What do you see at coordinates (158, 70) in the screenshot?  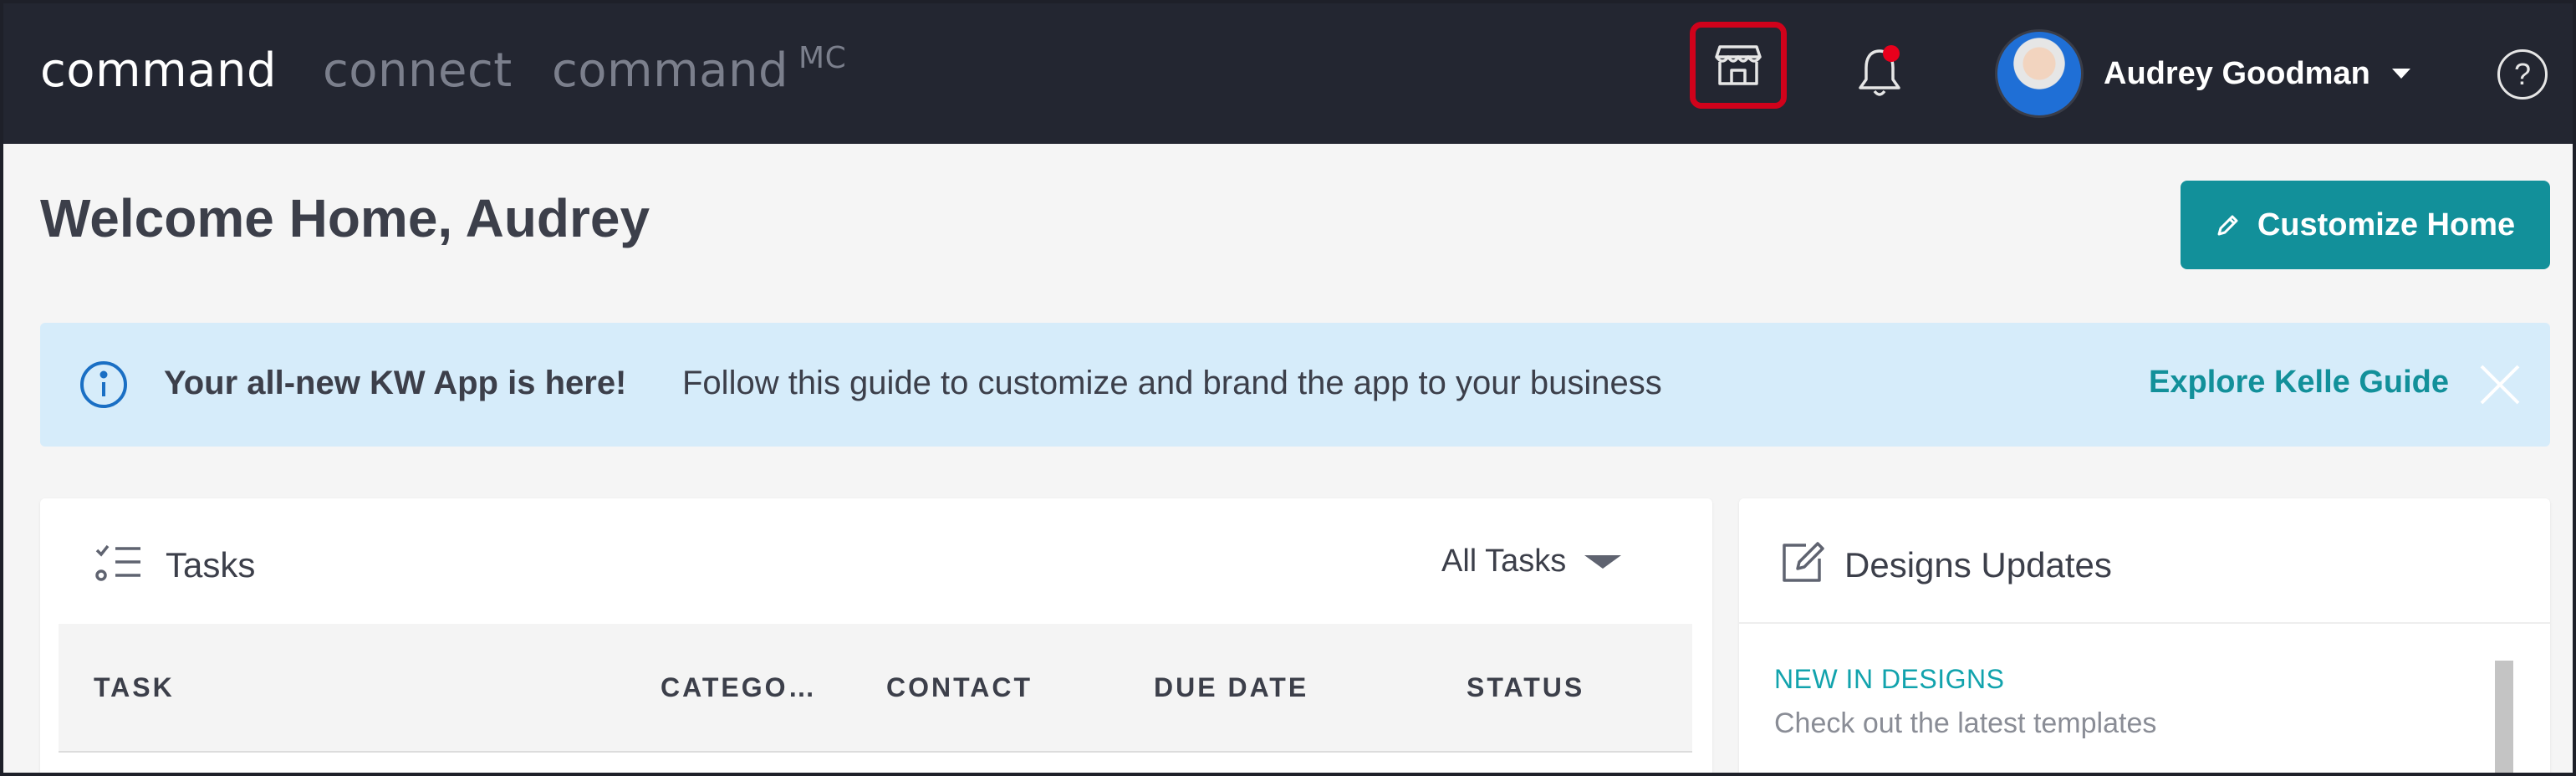 I see `nav-command: command` at bounding box center [158, 70].